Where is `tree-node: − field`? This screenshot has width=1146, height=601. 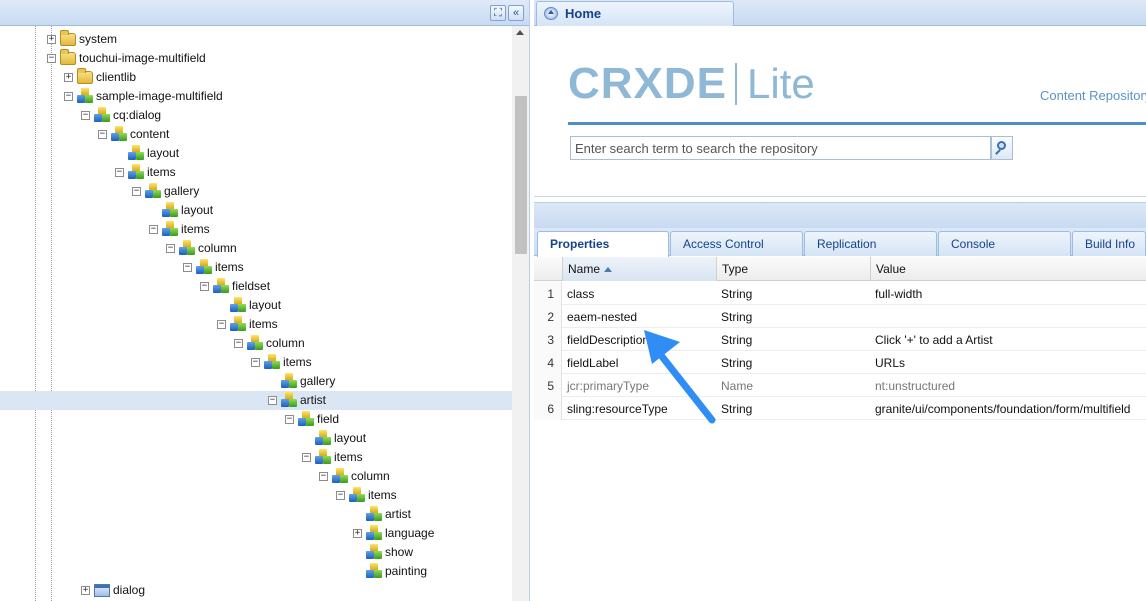
tree-node: − field is located at coordinates (256, 419).